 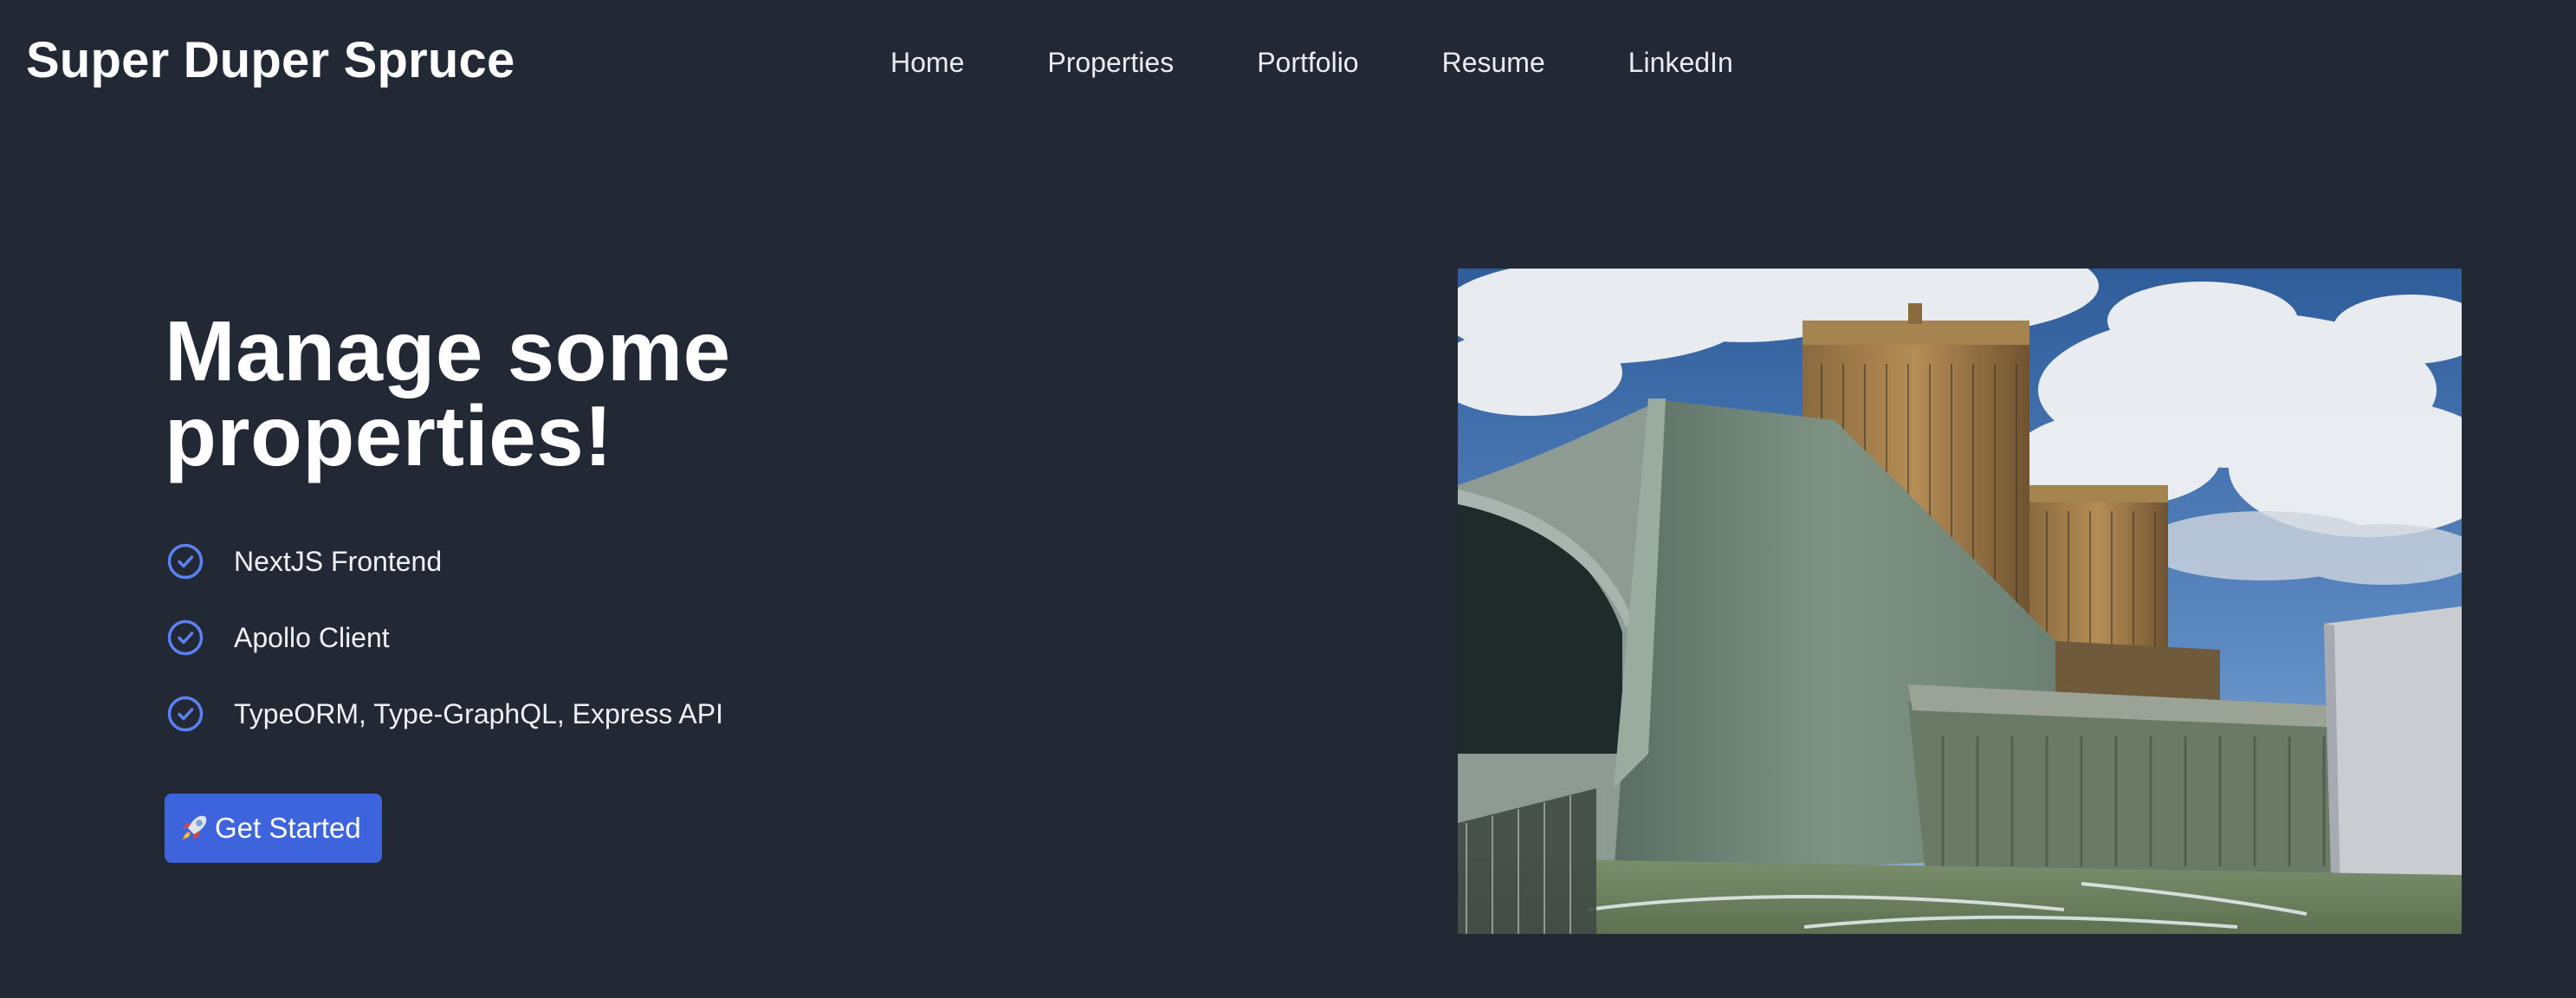 I want to click on hero-headline: Manage some properties!, so click(x=554, y=393).